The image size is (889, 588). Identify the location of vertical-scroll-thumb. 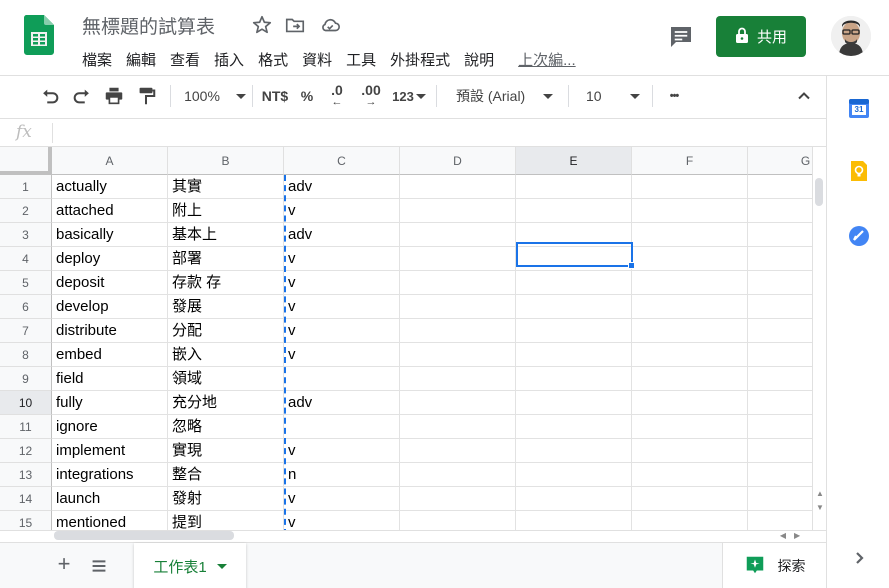
(819, 192).